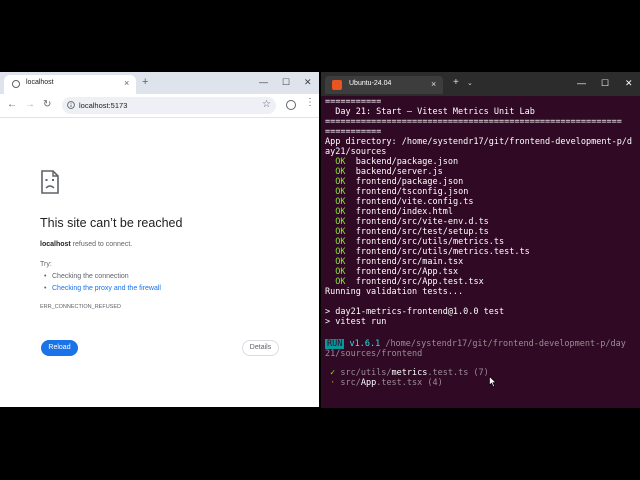  What do you see at coordinates (50, 182) in the screenshot?
I see `sad-document-icon` at bounding box center [50, 182].